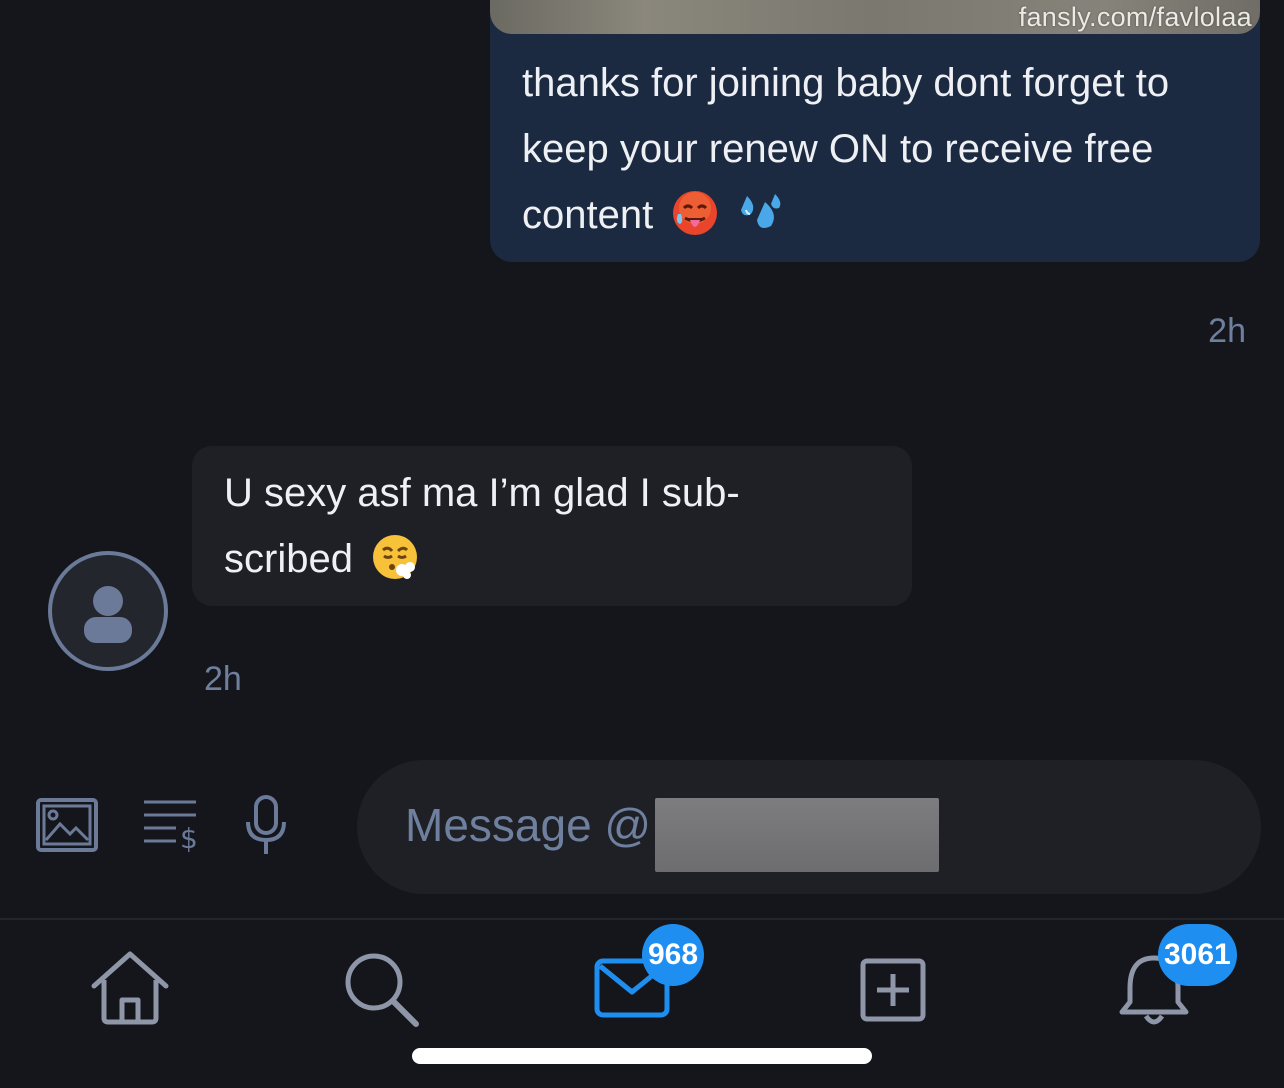 This screenshot has height=1088, width=1284. Describe the element at coordinates (1197, 955) in the screenshot. I see `notifications-badge: 3061` at that location.